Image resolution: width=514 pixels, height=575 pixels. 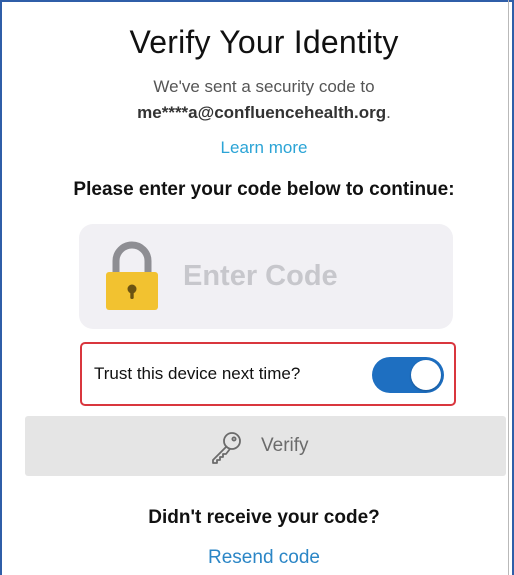 I want to click on no-code-heading: Didn't receive your code?, so click(x=264, y=517).